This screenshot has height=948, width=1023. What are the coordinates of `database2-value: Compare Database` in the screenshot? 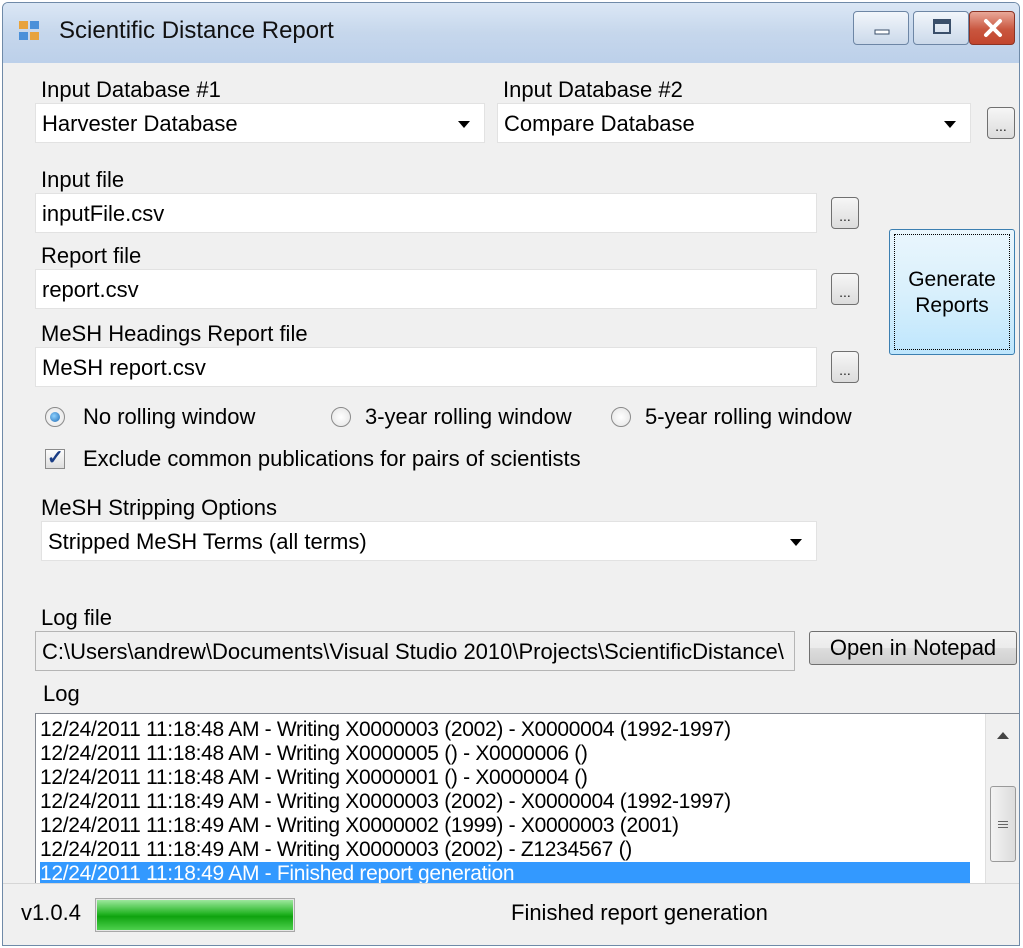 It's located at (599, 123).